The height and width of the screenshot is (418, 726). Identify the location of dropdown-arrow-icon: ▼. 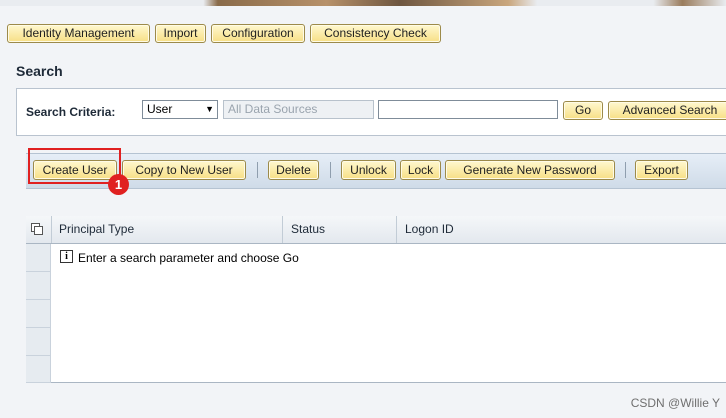
(209, 109).